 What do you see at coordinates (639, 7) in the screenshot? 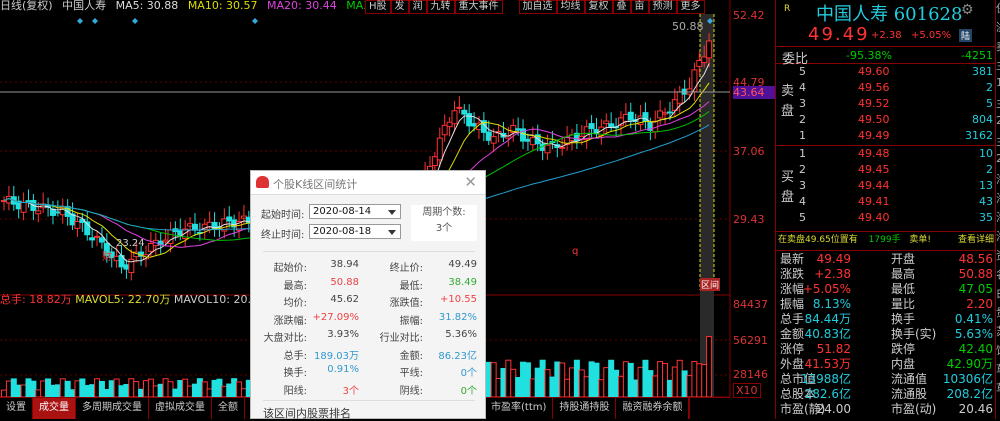
I see `toolbar-button: 亩` at bounding box center [639, 7].